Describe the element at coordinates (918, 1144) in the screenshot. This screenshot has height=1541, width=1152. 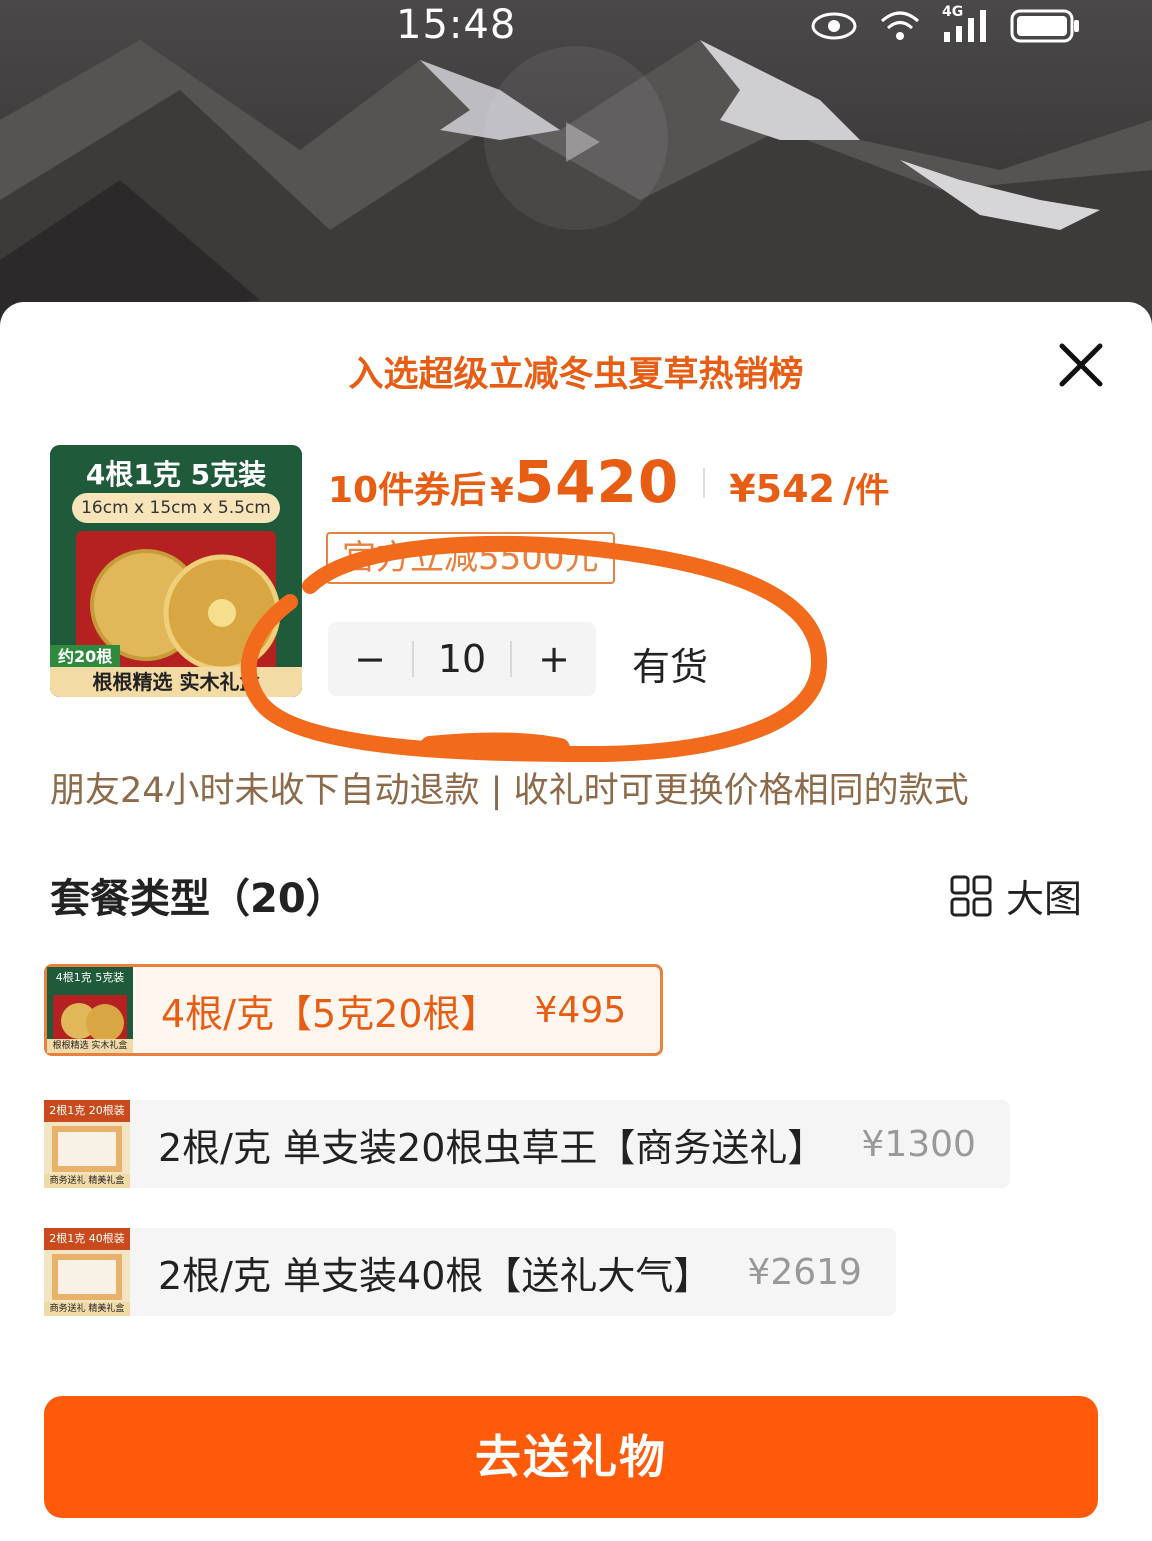
I see `option-price: ¥1300` at that location.